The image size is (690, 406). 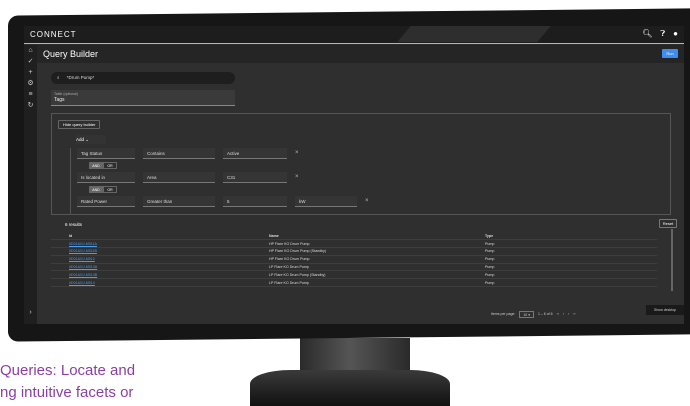 I want to click on search-icon: ⌕, so click(x=58, y=77).